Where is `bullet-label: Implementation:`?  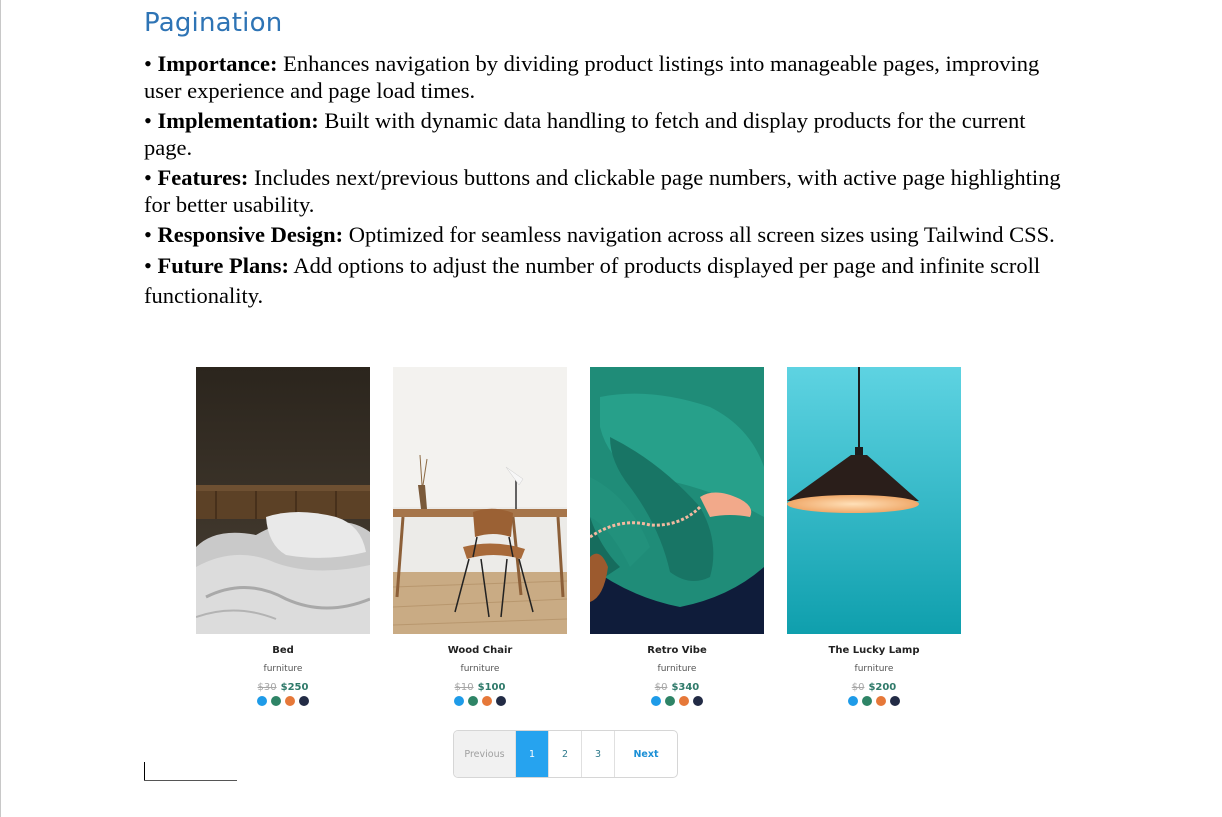
bullet-label: Implementation: is located at coordinates (238, 120).